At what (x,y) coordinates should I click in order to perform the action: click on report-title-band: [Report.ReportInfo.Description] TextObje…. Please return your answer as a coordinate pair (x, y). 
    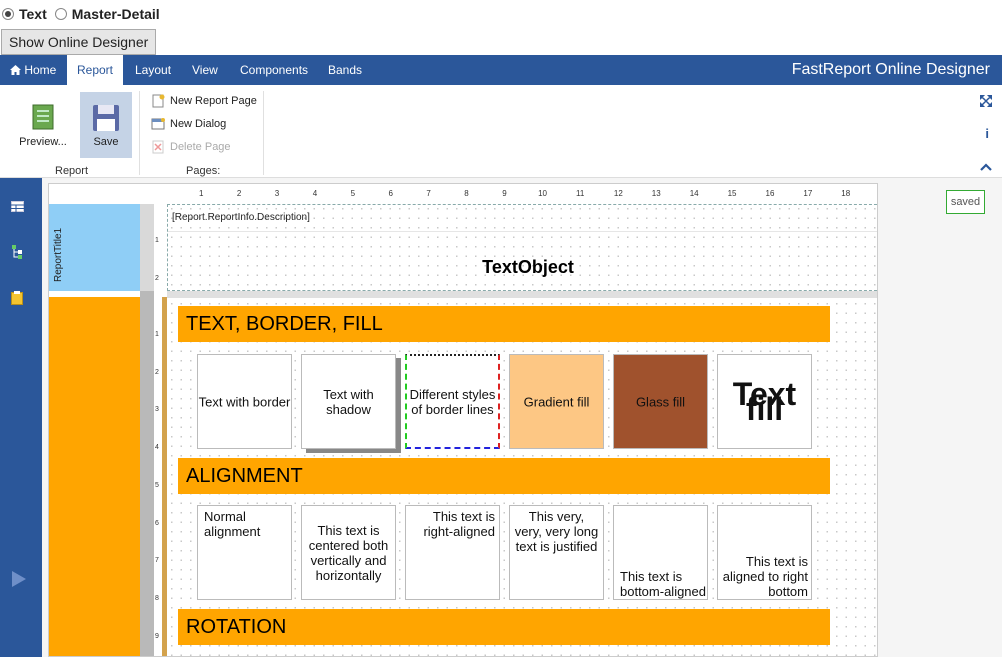
    Looking at the image, I should click on (522, 247).